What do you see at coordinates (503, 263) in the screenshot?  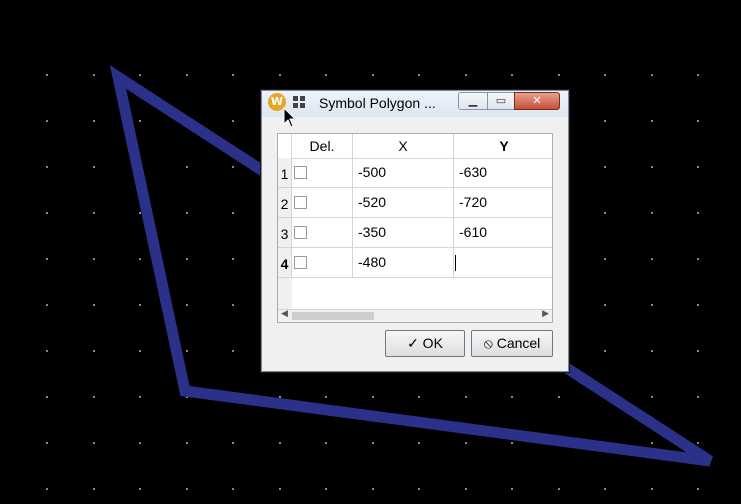 I see `y-cell-editing` at bounding box center [503, 263].